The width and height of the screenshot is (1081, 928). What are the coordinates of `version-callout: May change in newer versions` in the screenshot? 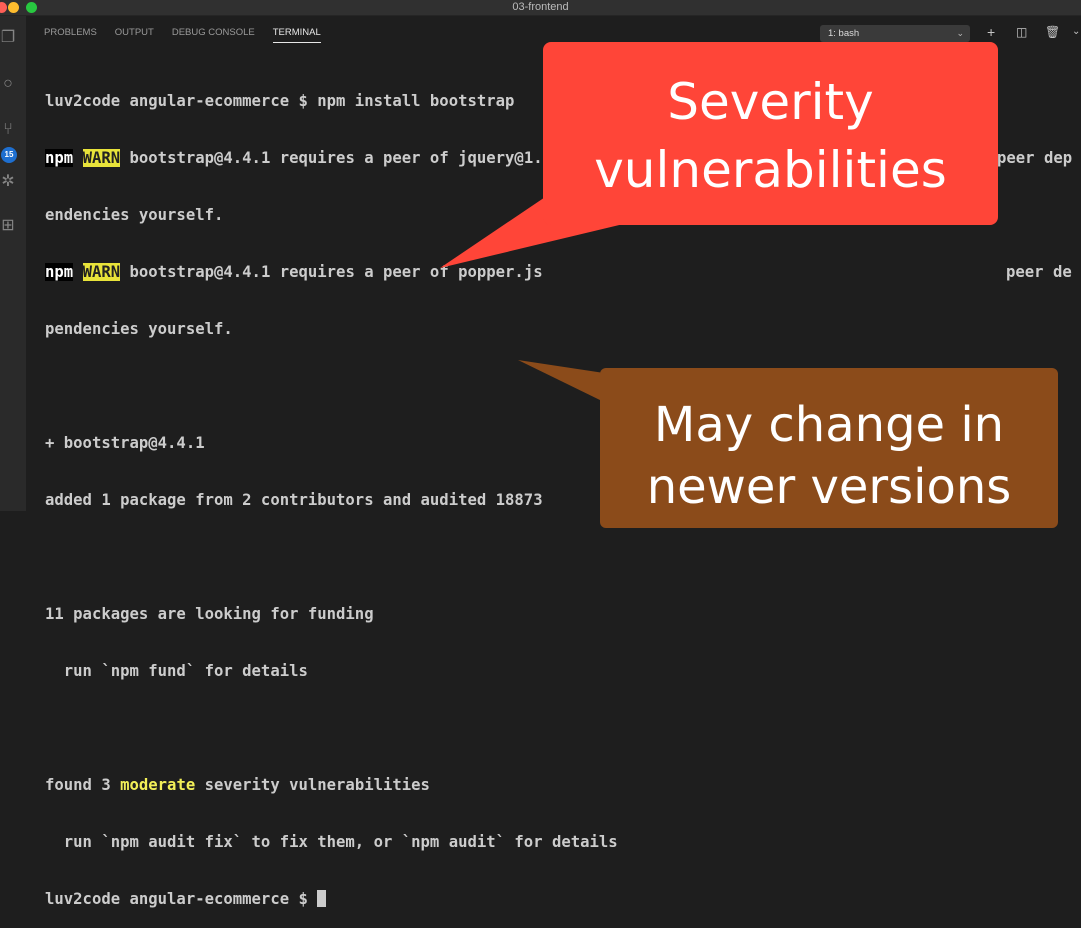 It's located at (829, 448).